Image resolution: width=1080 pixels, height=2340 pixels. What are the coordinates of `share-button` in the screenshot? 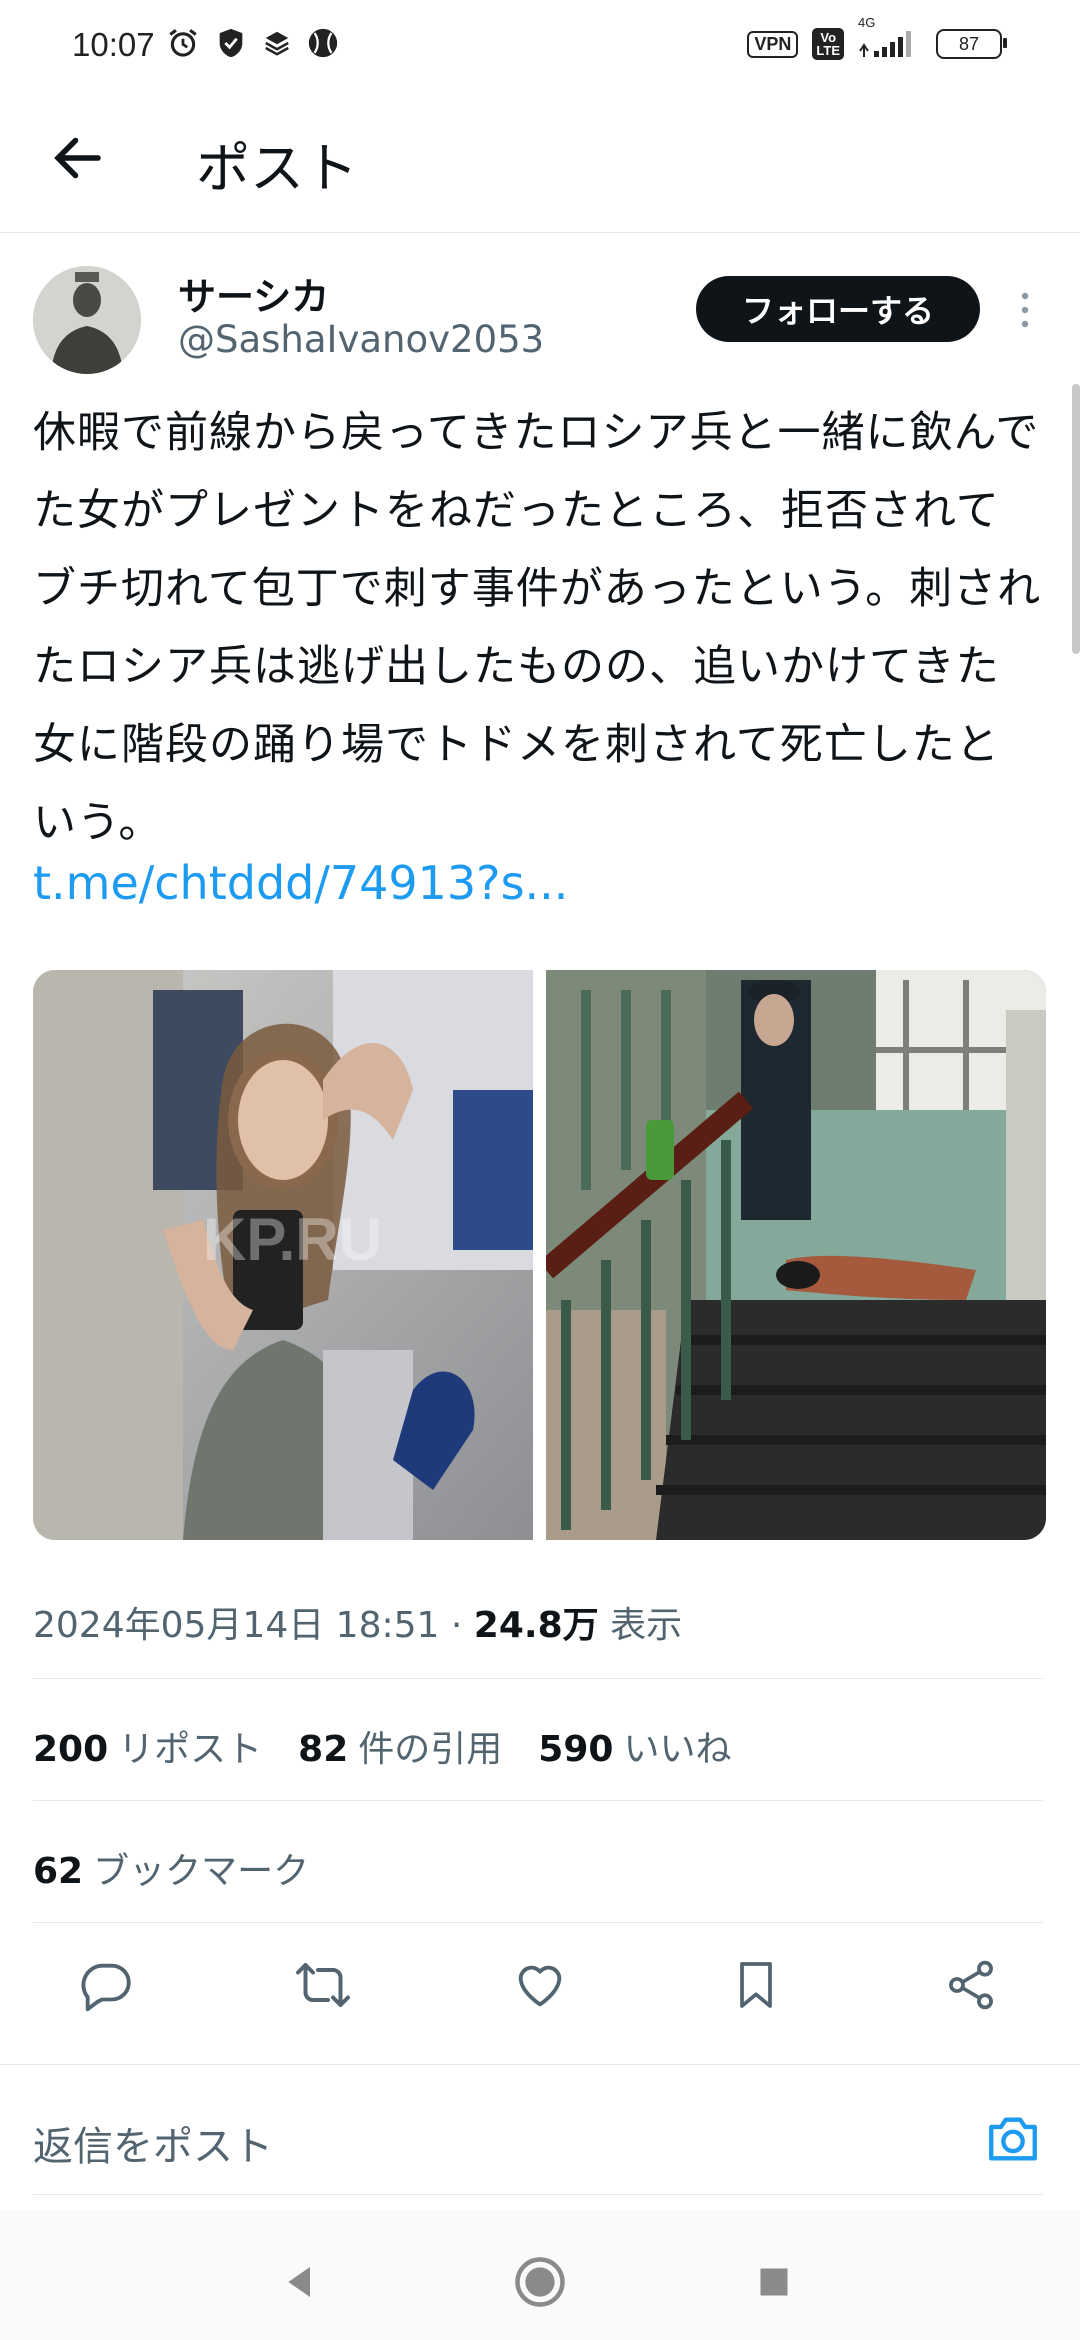 It's located at (971, 1985).